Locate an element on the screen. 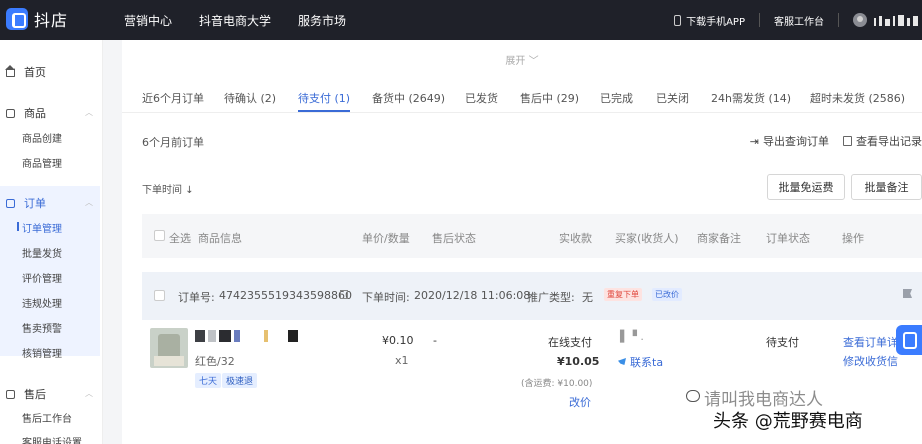 This screenshot has height=444, width=922. modify-address-link: 修改收货信 is located at coordinates (870, 361).